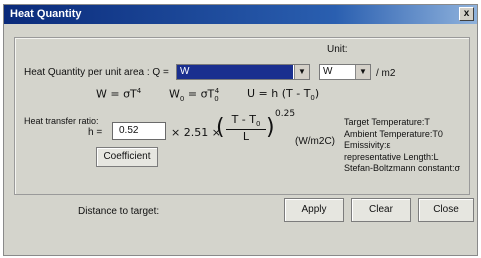 The height and width of the screenshot is (258, 481). What do you see at coordinates (270, 127) in the screenshot?
I see `right-paren: )` at bounding box center [270, 127].